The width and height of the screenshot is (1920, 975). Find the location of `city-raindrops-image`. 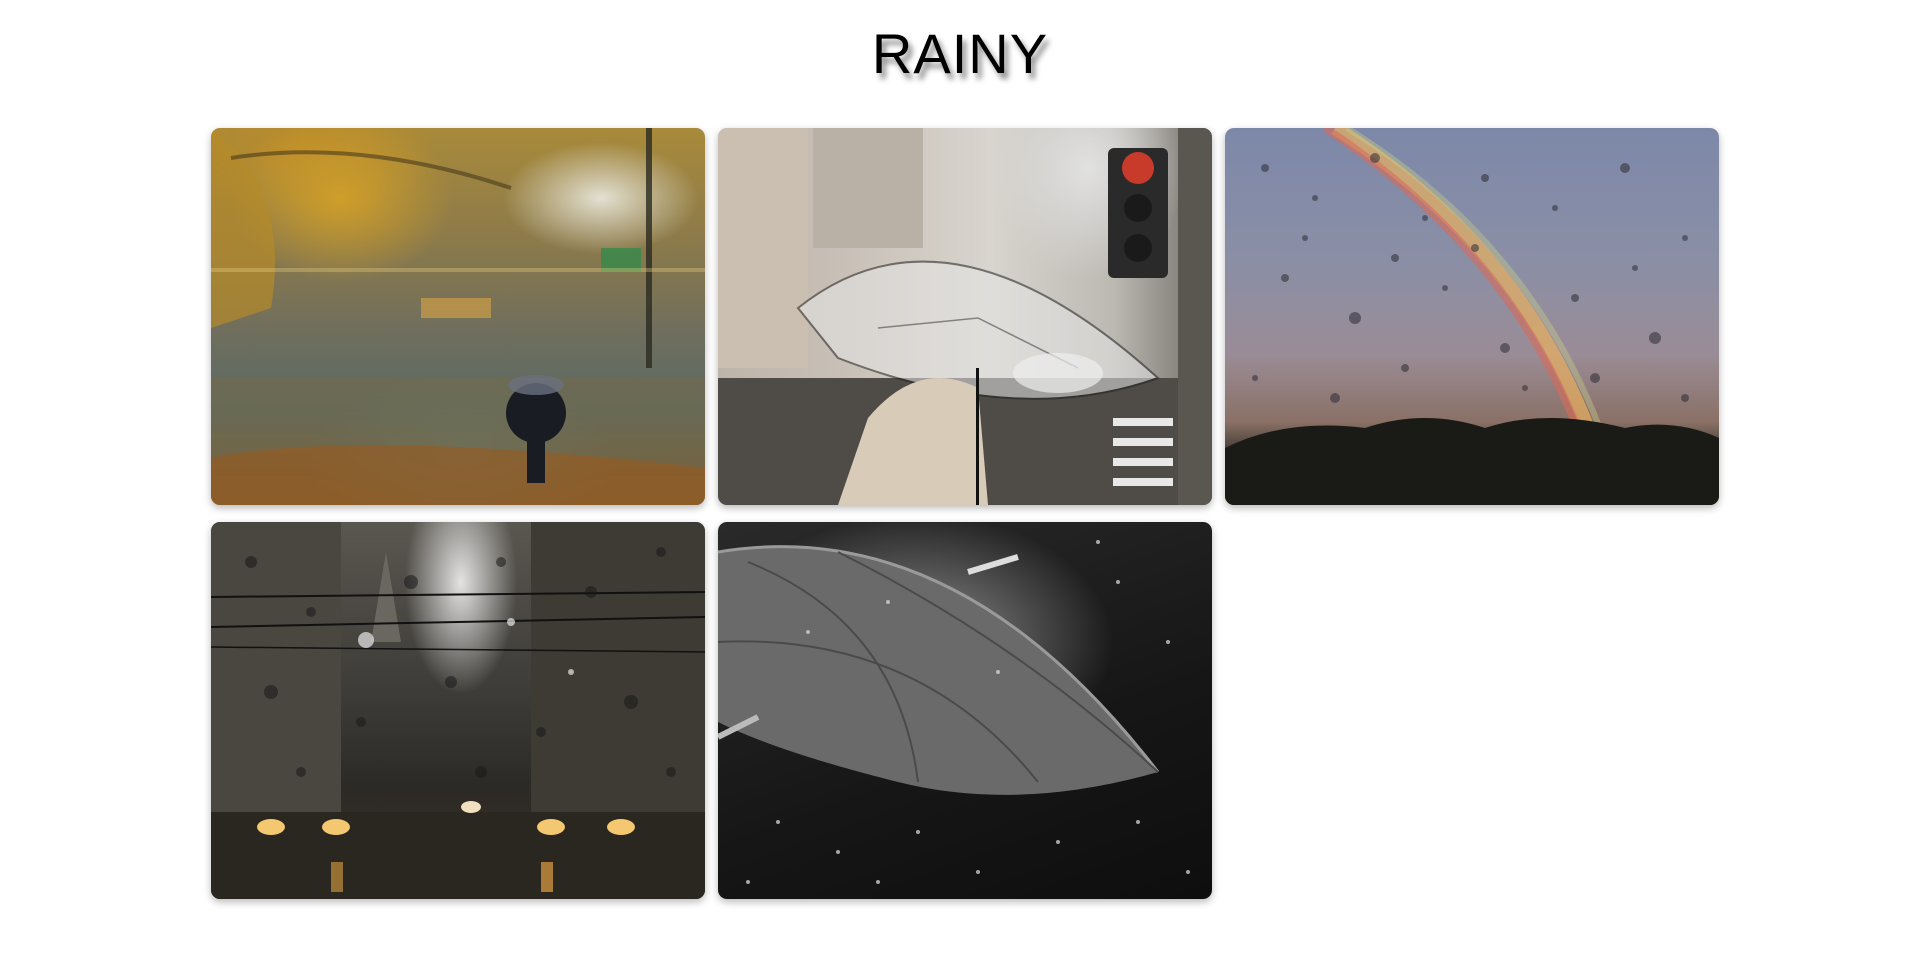

city-raindrops-image is located at coordinates (458, 710).